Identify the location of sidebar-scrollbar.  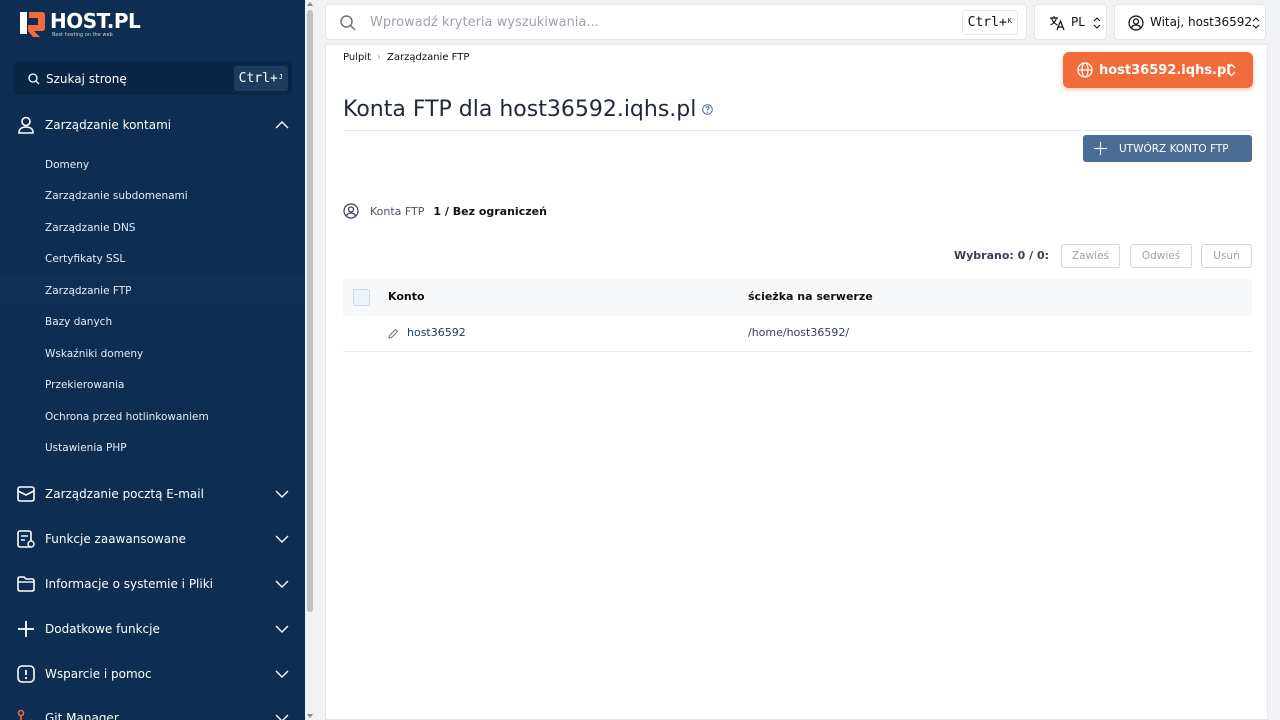
(310, 360).